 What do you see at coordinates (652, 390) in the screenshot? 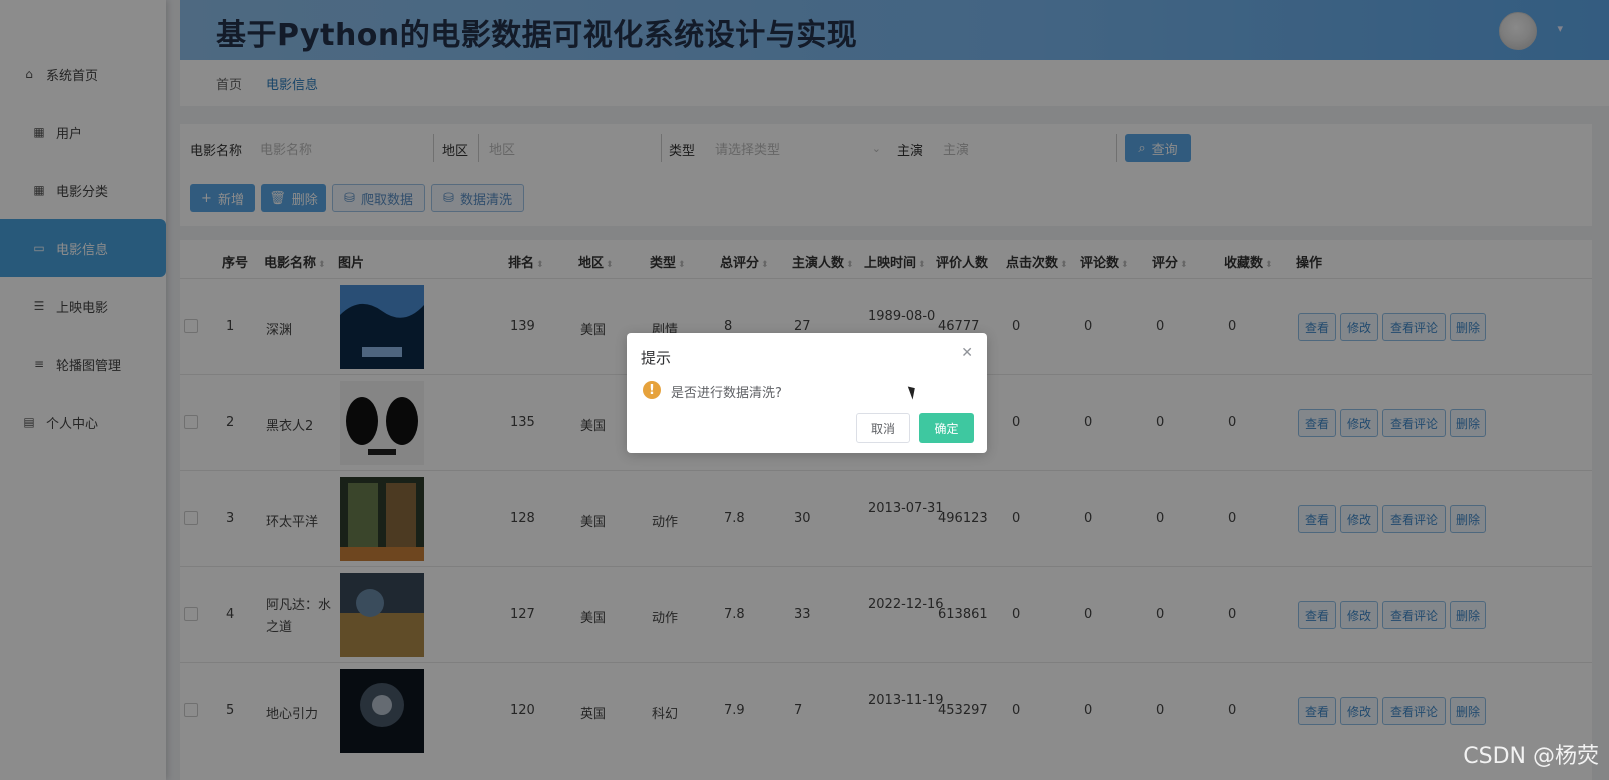
I see `warning-icon: !` at bounding box center [652, 390].